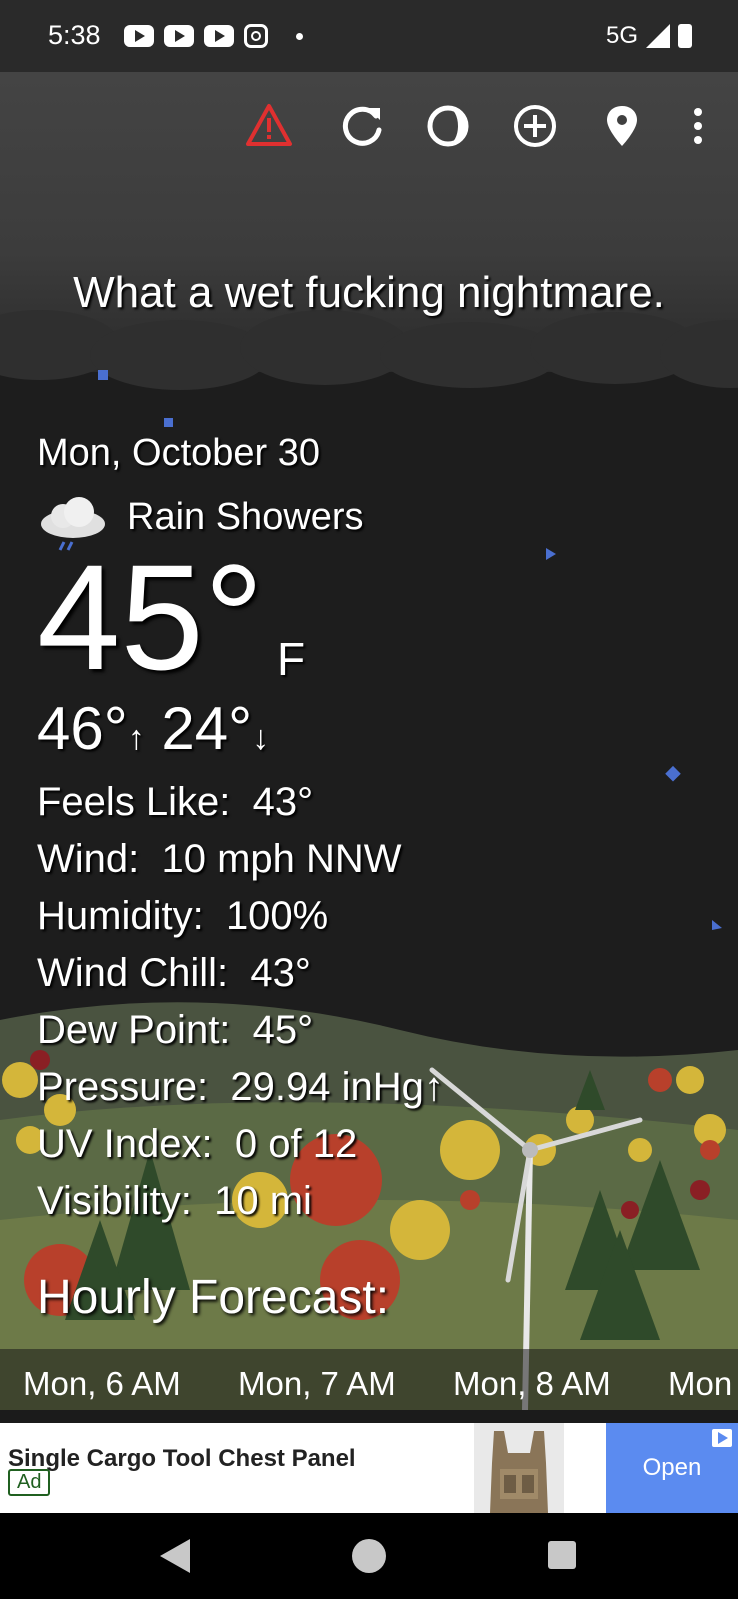 The image size is (738, 1599). Describe the element at coordinates (175, 802) in the screenshot. I see `stat-feels-like: Feels Like: 43°` at that location.